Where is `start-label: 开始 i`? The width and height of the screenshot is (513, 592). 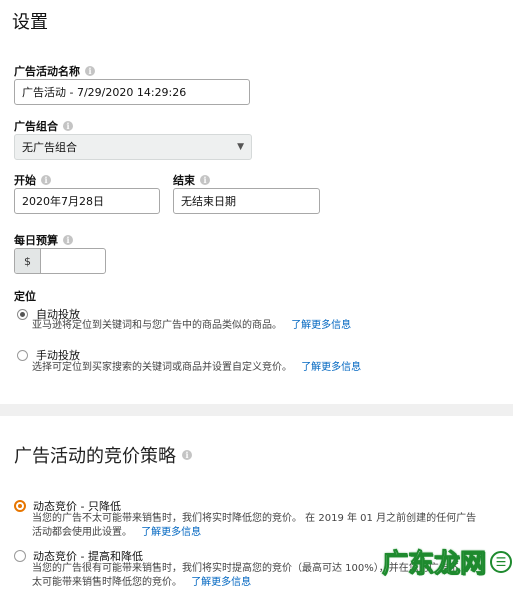 start-label: 开始 i is located at coordinates (32, 180).